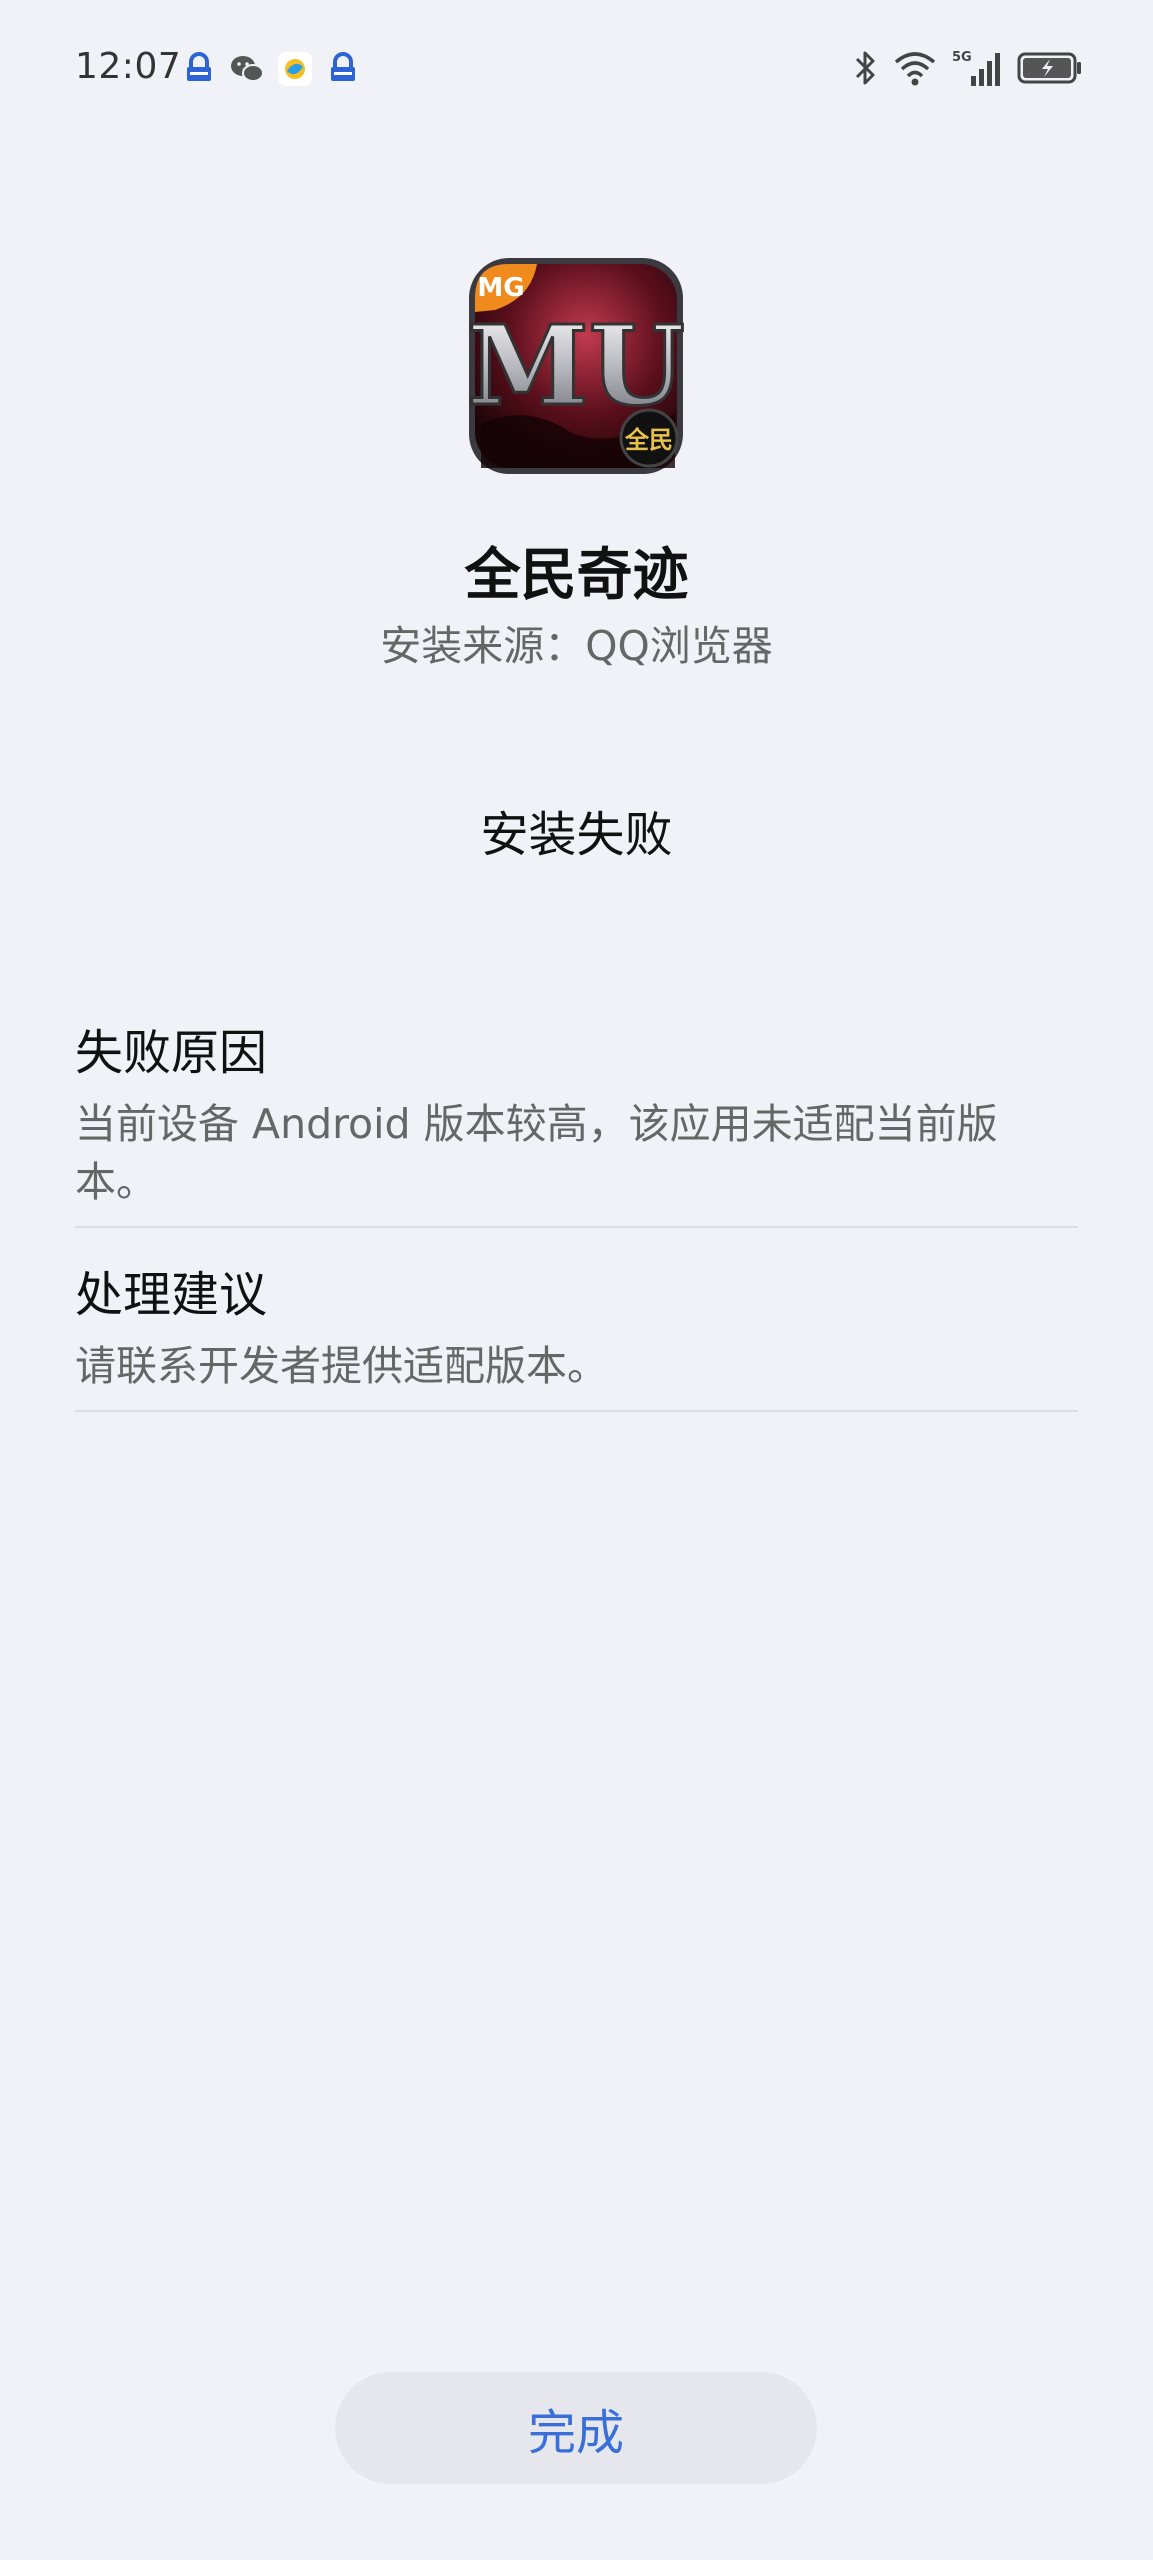 This screenshot has height=2560, width=1153. What do you see at coordinates (171, 1295) in the screenshot?
I see `suggestion-title: 处理建议` at bounding box center [171, 1295].